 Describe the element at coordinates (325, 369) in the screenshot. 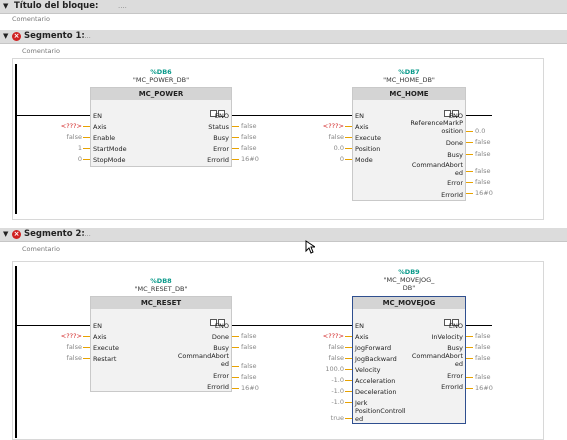

I see `jog-velocity-value: 100.0` at that location.